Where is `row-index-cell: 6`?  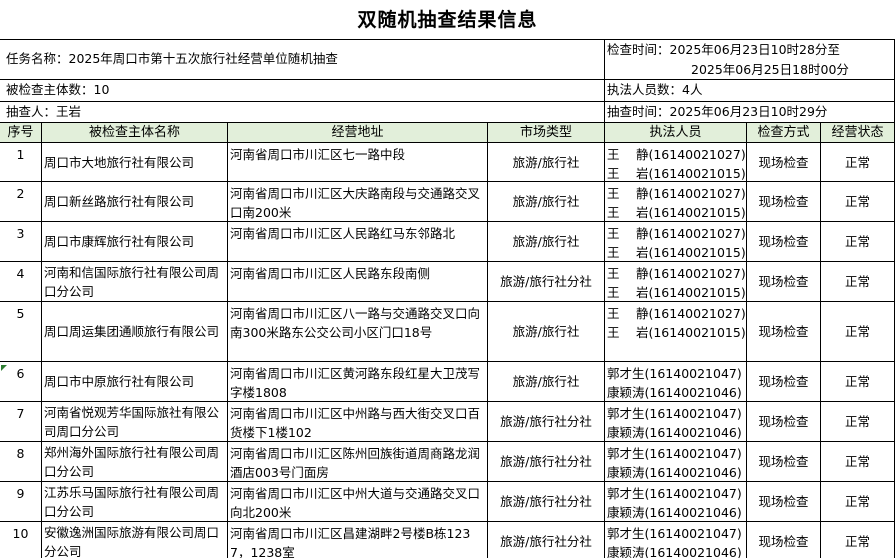
row-index-cell: 6 is located at coordinates (21, 382).